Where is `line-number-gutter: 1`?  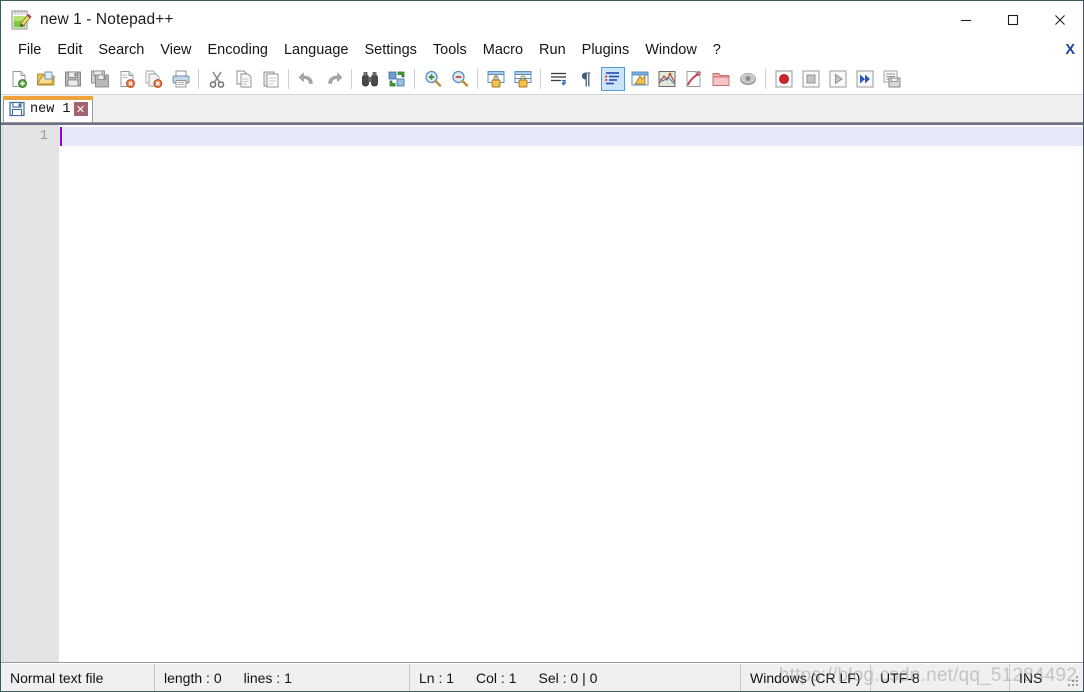 line-number-gutter: 1 is located at coordinates (32, 393).